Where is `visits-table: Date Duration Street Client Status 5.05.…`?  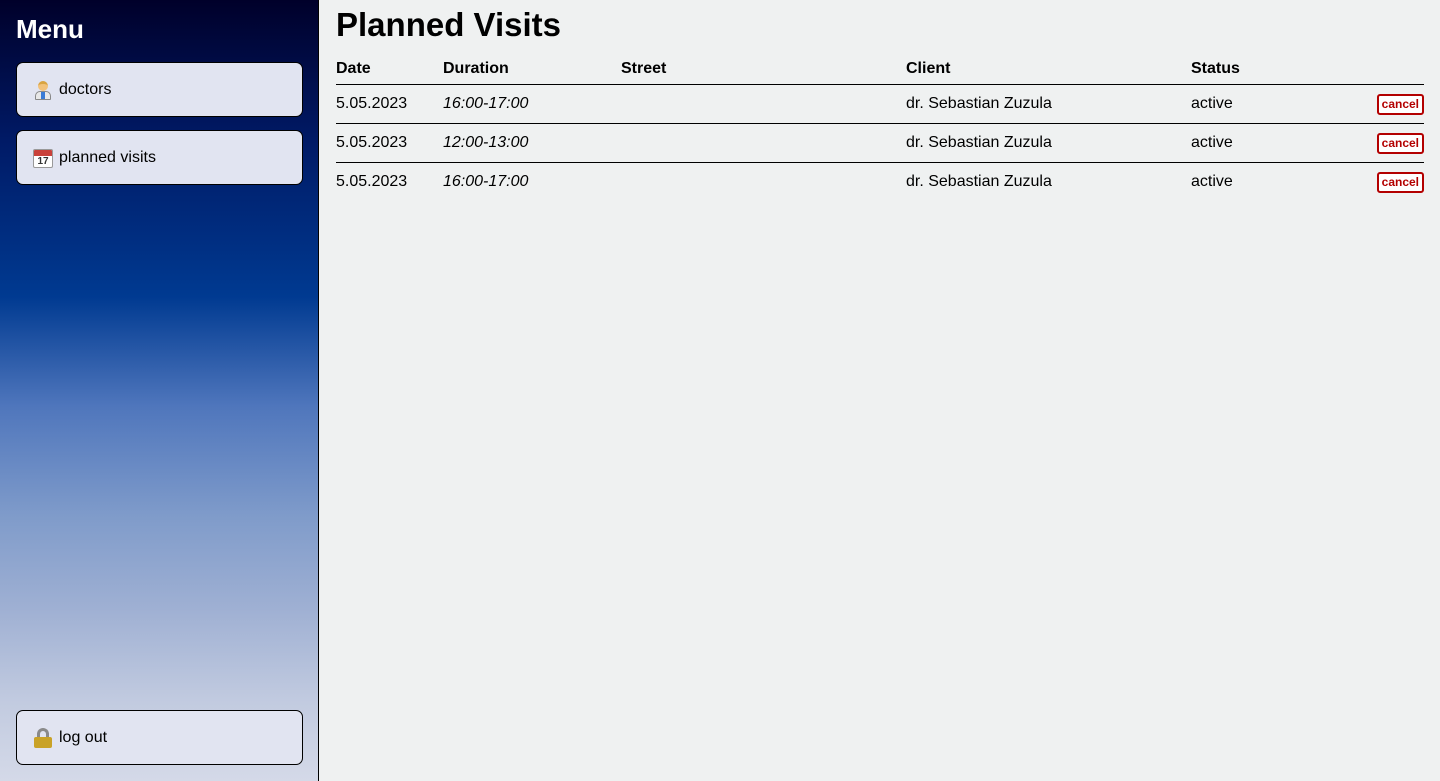
visits-table: Date Duration Street Client Status 5.05.… is located at coordinates (880, 127).